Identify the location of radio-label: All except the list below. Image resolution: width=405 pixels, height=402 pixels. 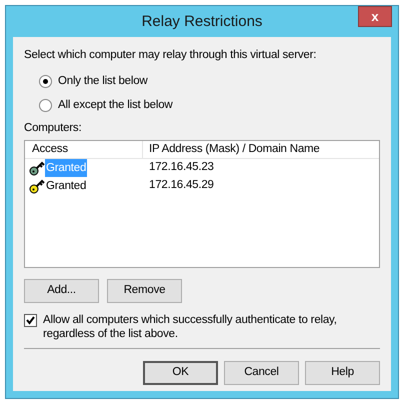
(115, 105).